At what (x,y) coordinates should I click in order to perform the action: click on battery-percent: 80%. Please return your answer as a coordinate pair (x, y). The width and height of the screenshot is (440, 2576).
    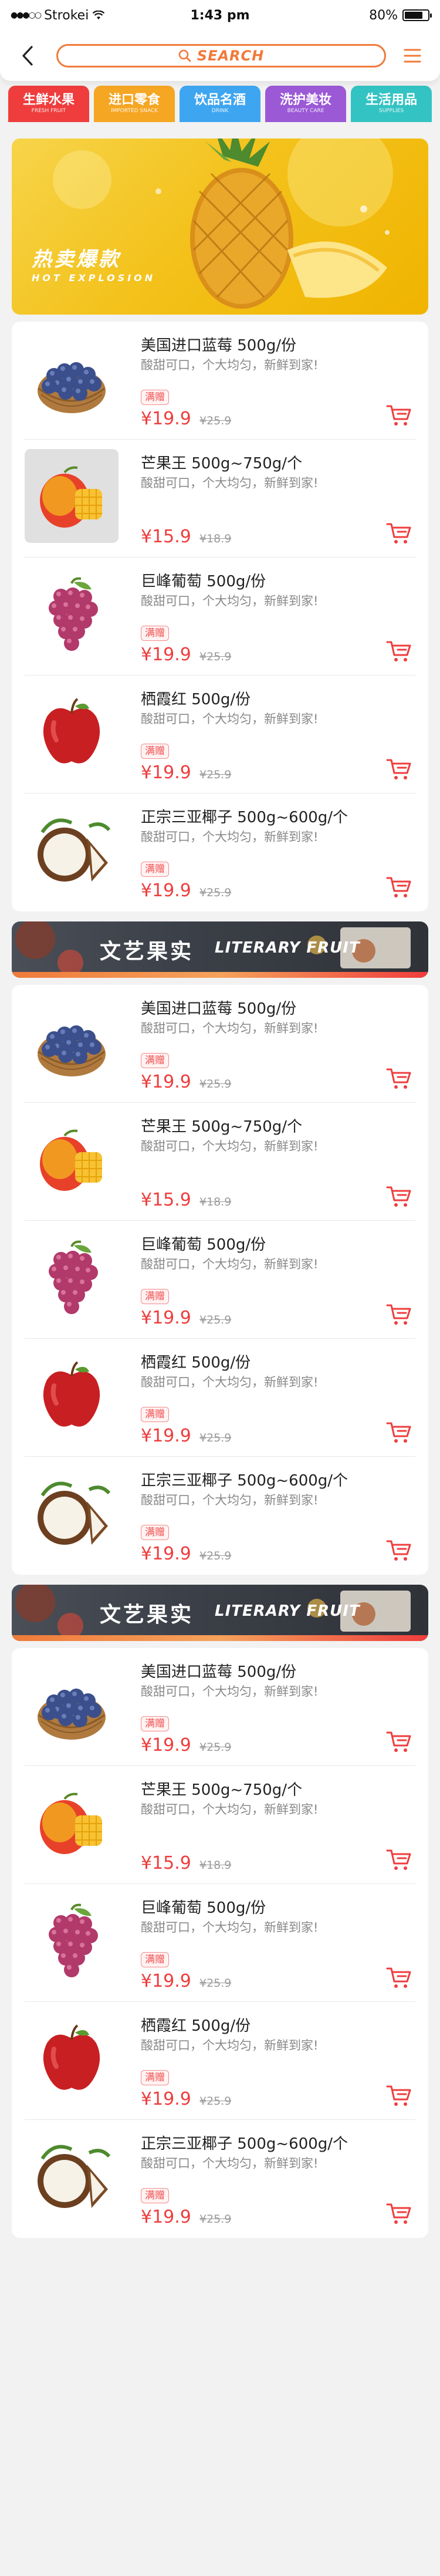
    Looking at the image, I should click on (384, 15).